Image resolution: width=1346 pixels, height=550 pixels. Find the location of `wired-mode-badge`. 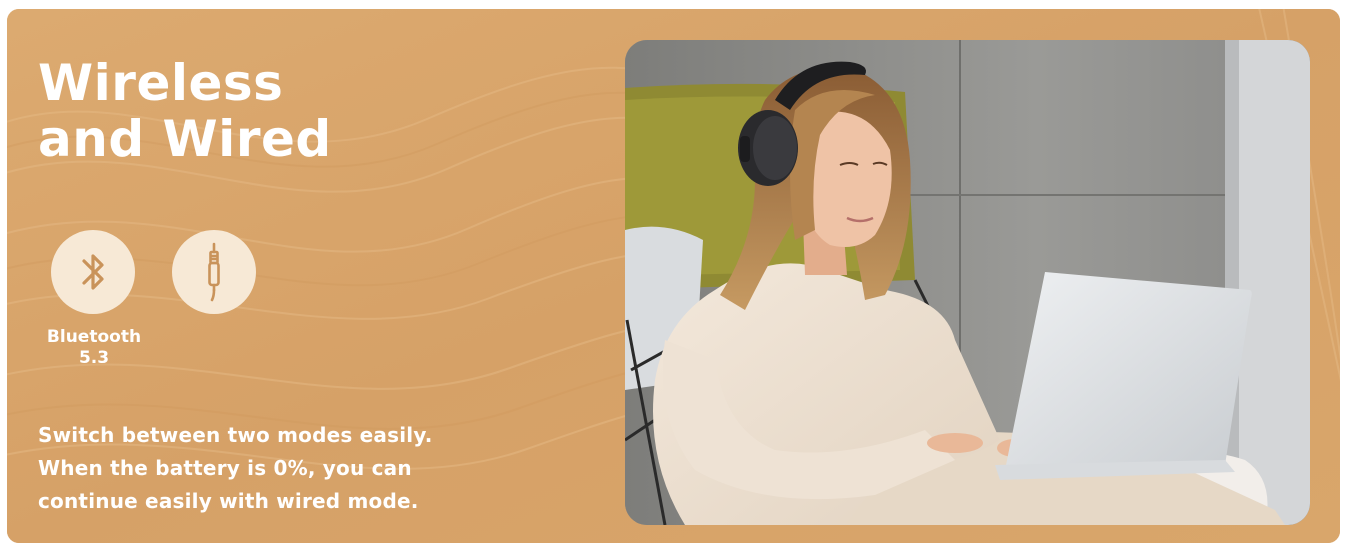

wired-mode-badge is located at coordinates (214, 272).